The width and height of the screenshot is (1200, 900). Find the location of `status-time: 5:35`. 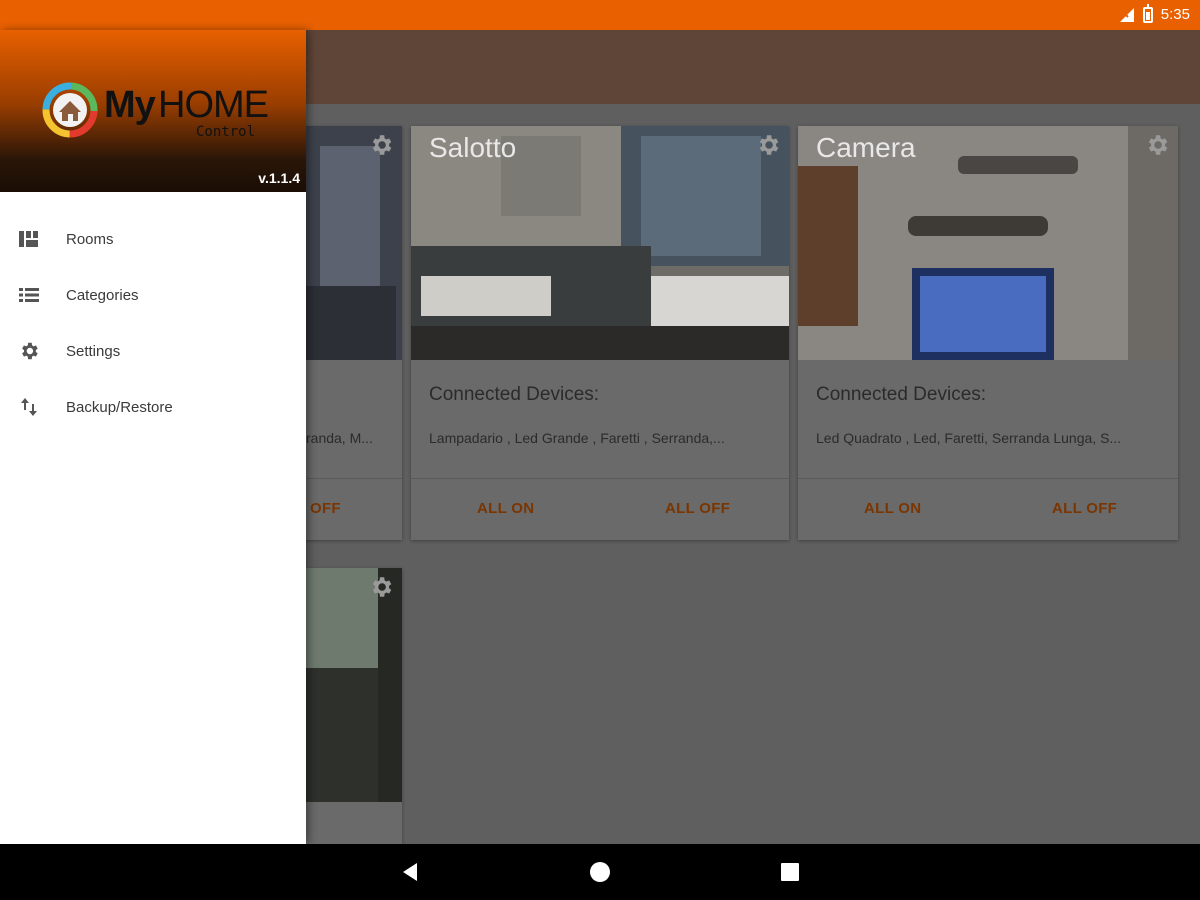

status-time: 5:35 is located at coordinates (1175, 14).